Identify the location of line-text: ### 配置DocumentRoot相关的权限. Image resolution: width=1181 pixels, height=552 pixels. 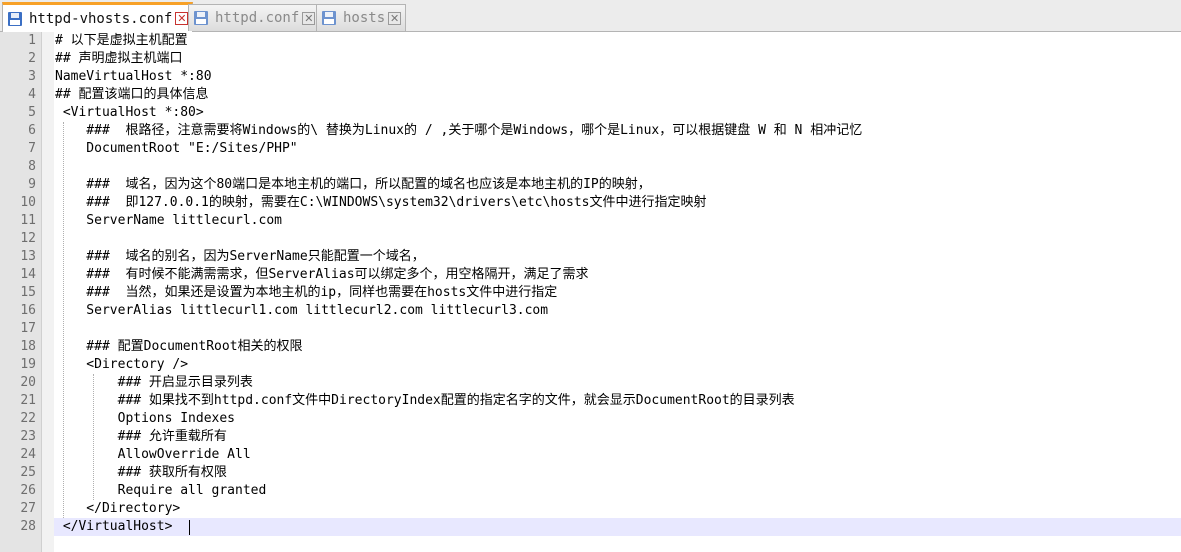
(178, 347).